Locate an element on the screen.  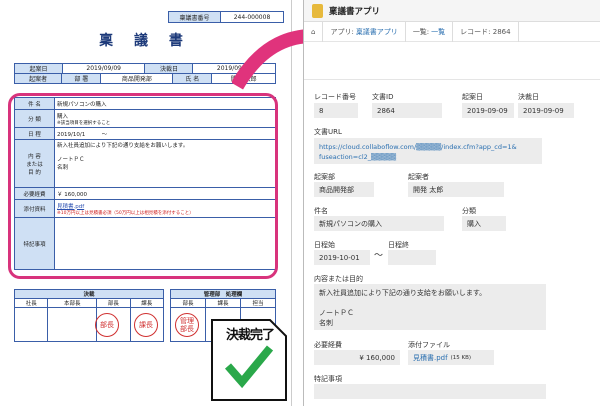
start-label: 日程始 is located at coordinates (324, 245).